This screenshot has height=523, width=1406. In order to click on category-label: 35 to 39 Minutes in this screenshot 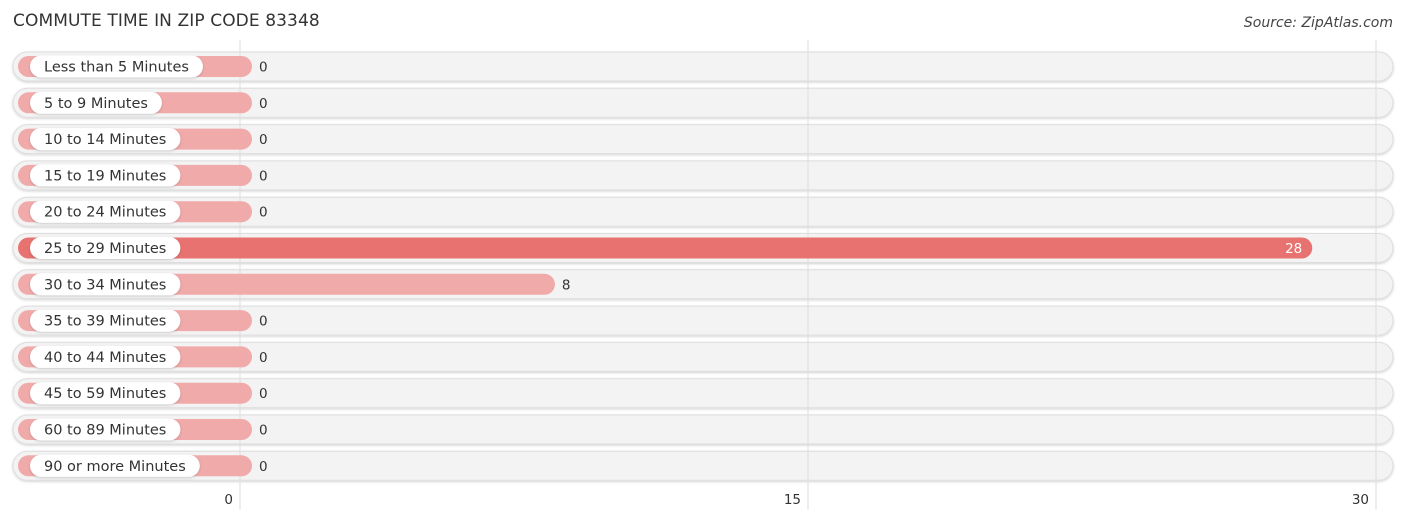, I will do `click(105, 322)`.